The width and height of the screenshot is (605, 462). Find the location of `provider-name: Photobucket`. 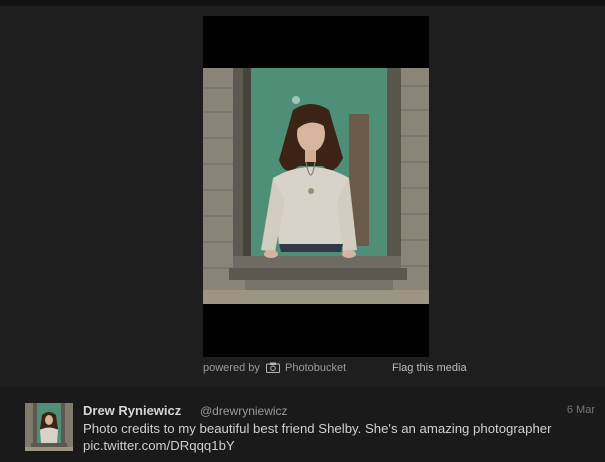

provider-name: Photobucket is located at coordinates (315, 368).